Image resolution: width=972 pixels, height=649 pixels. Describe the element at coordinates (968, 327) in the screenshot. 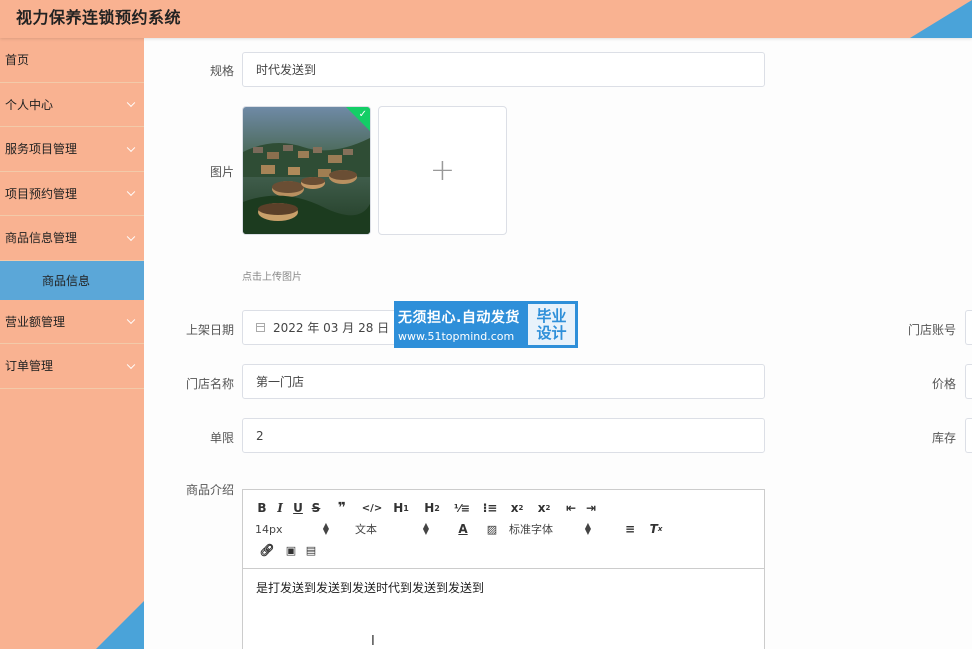

I see `store-account-field` at that location.